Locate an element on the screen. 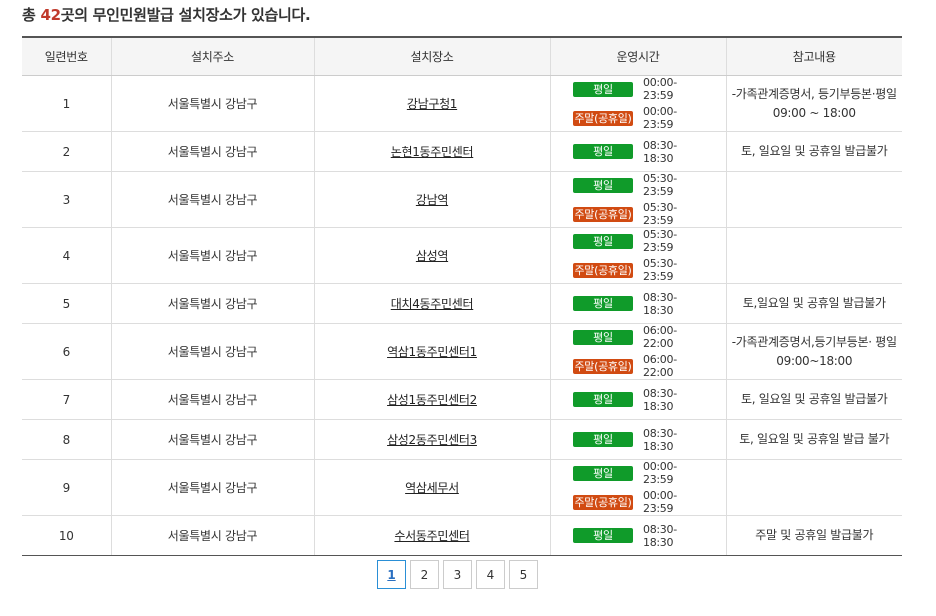  note-cell: -가족관계증명서,등기부등본· 평일 09:00~18:00 is located at coordinates (813, 351).